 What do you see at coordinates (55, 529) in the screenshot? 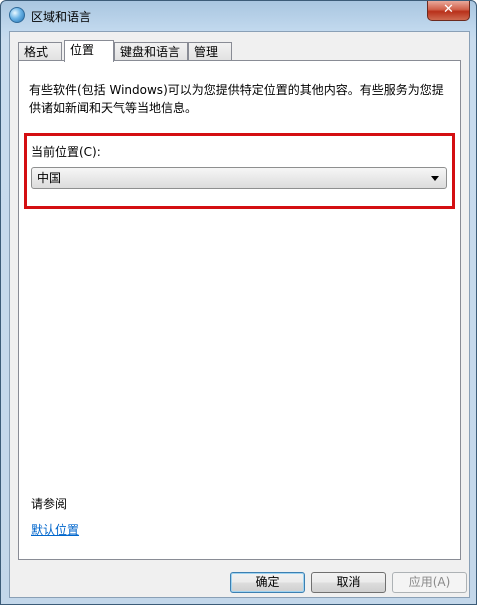
I see `default-location-link: 默认位置` at bounding box center [55, 529].